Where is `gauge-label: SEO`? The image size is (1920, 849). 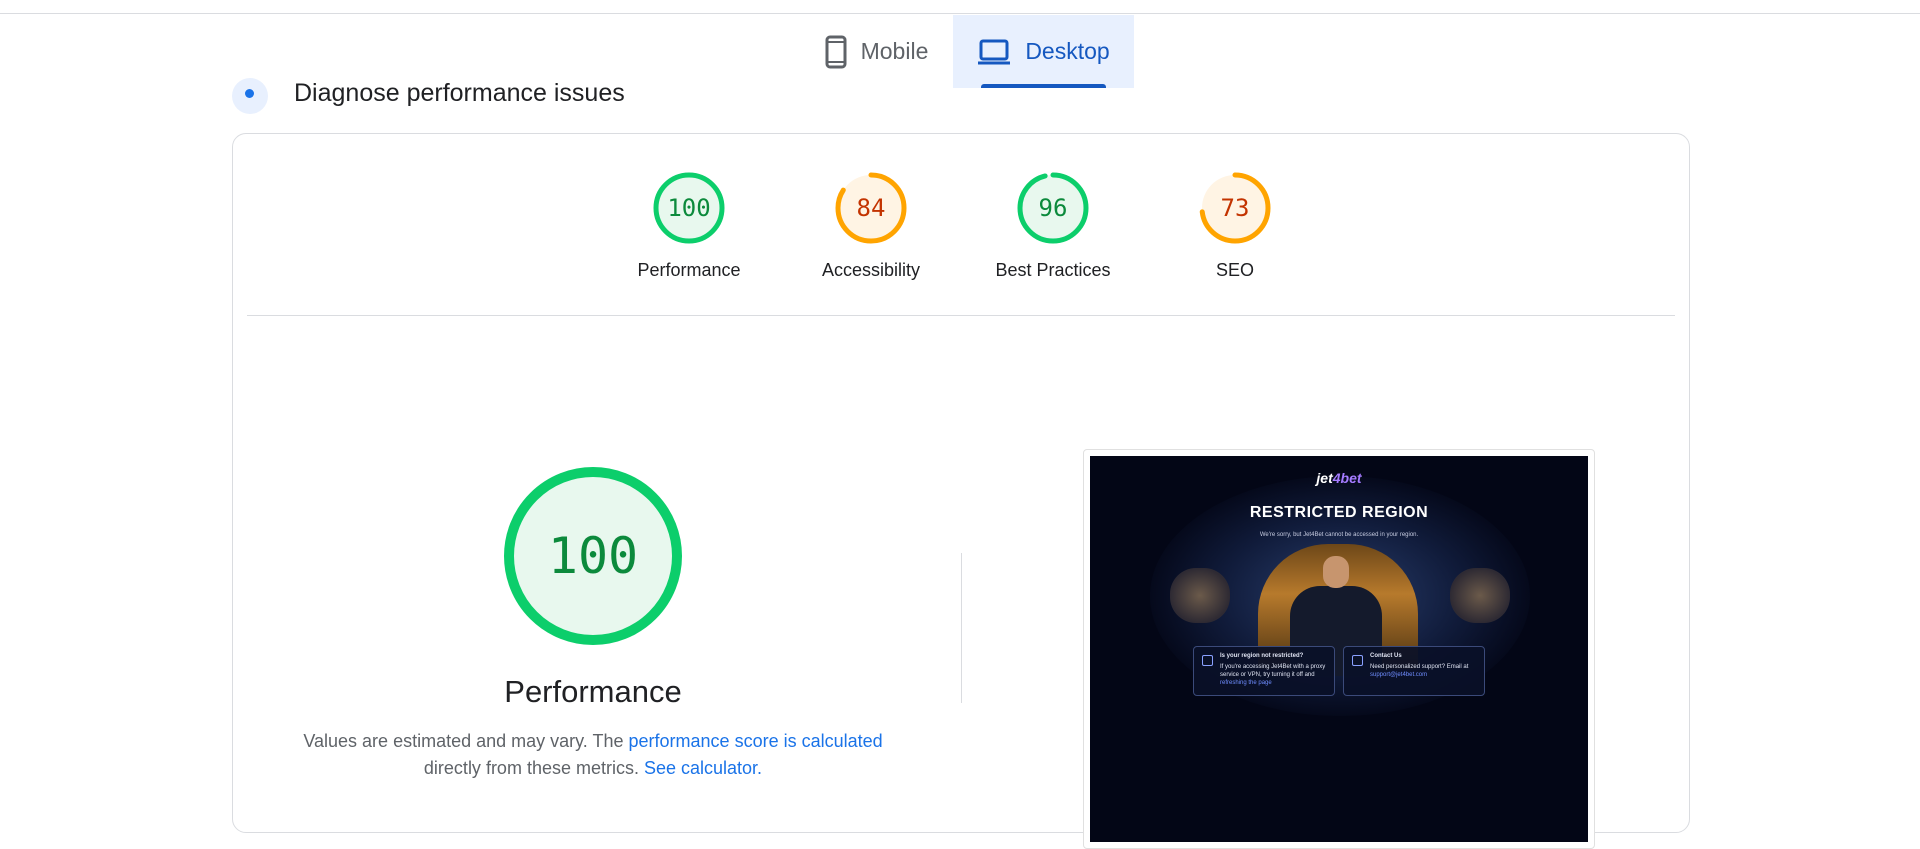 gauge-label: SEO is located at coordinates (1234, 270).